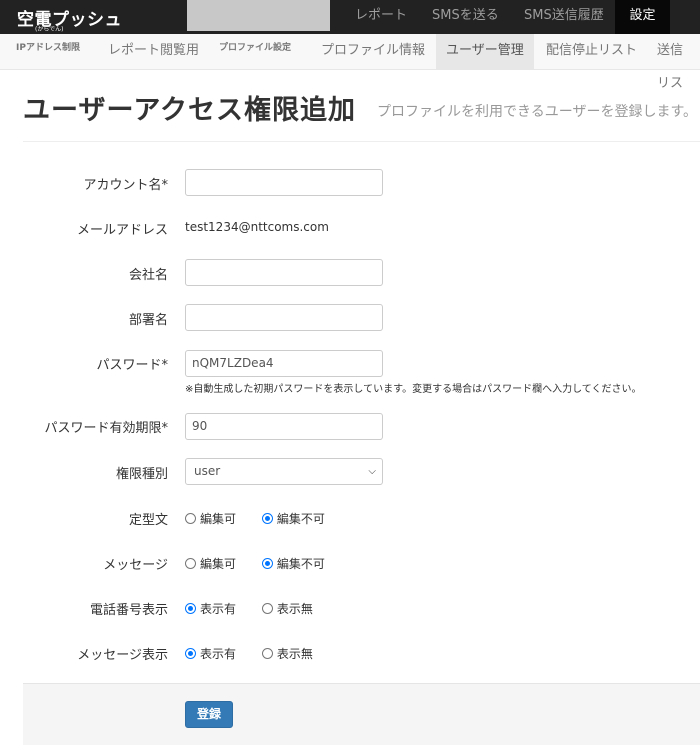 The height and width of the screenshot is (745, 700). Describe the element at coordinates (148, 320) in the screenshot. I see `department-label: 部署名` at that location.